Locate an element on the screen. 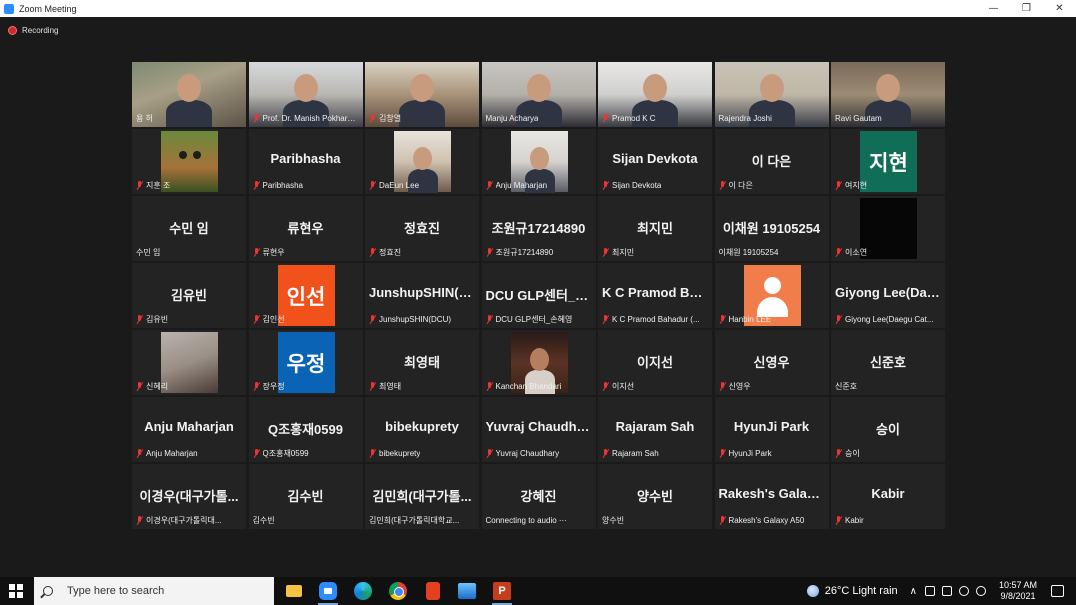 Image resolution: width=1076 pixels, height=605 pixels. participant-tile: DCU GLP센터_손... DCU GLP센터_손혜영 is located at coordinates (538, 295).